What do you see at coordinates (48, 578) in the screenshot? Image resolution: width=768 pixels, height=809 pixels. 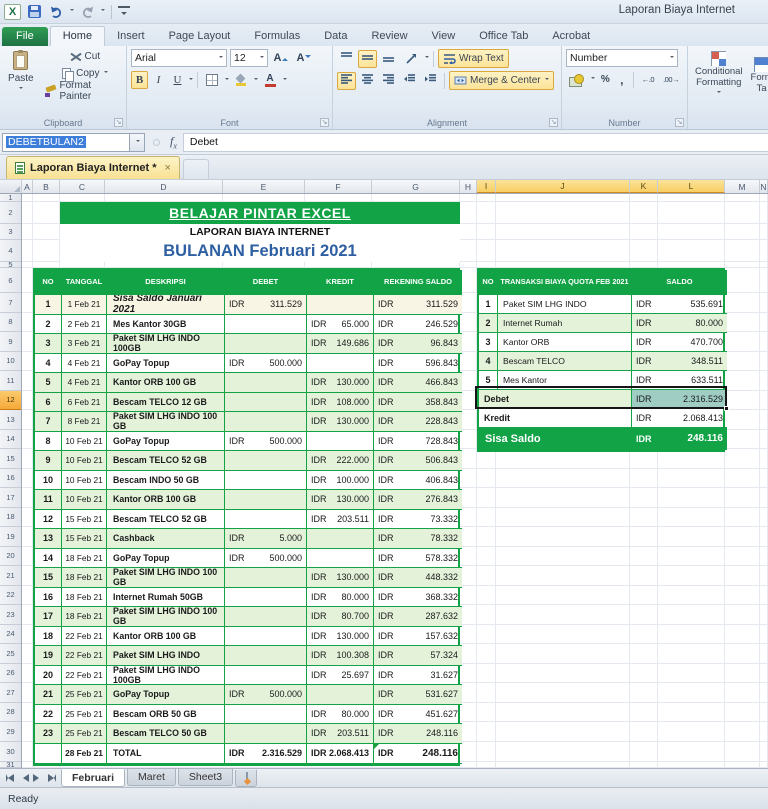 I see `no-cell: 15` at bounding box center [48, 578].